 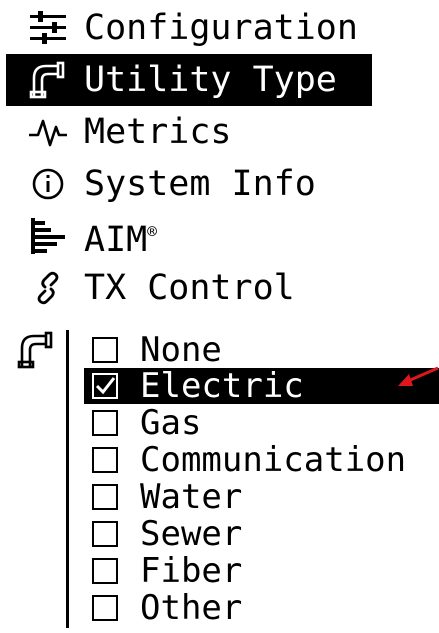 I want to click on option-other: Other, so click(x=163, y=608).